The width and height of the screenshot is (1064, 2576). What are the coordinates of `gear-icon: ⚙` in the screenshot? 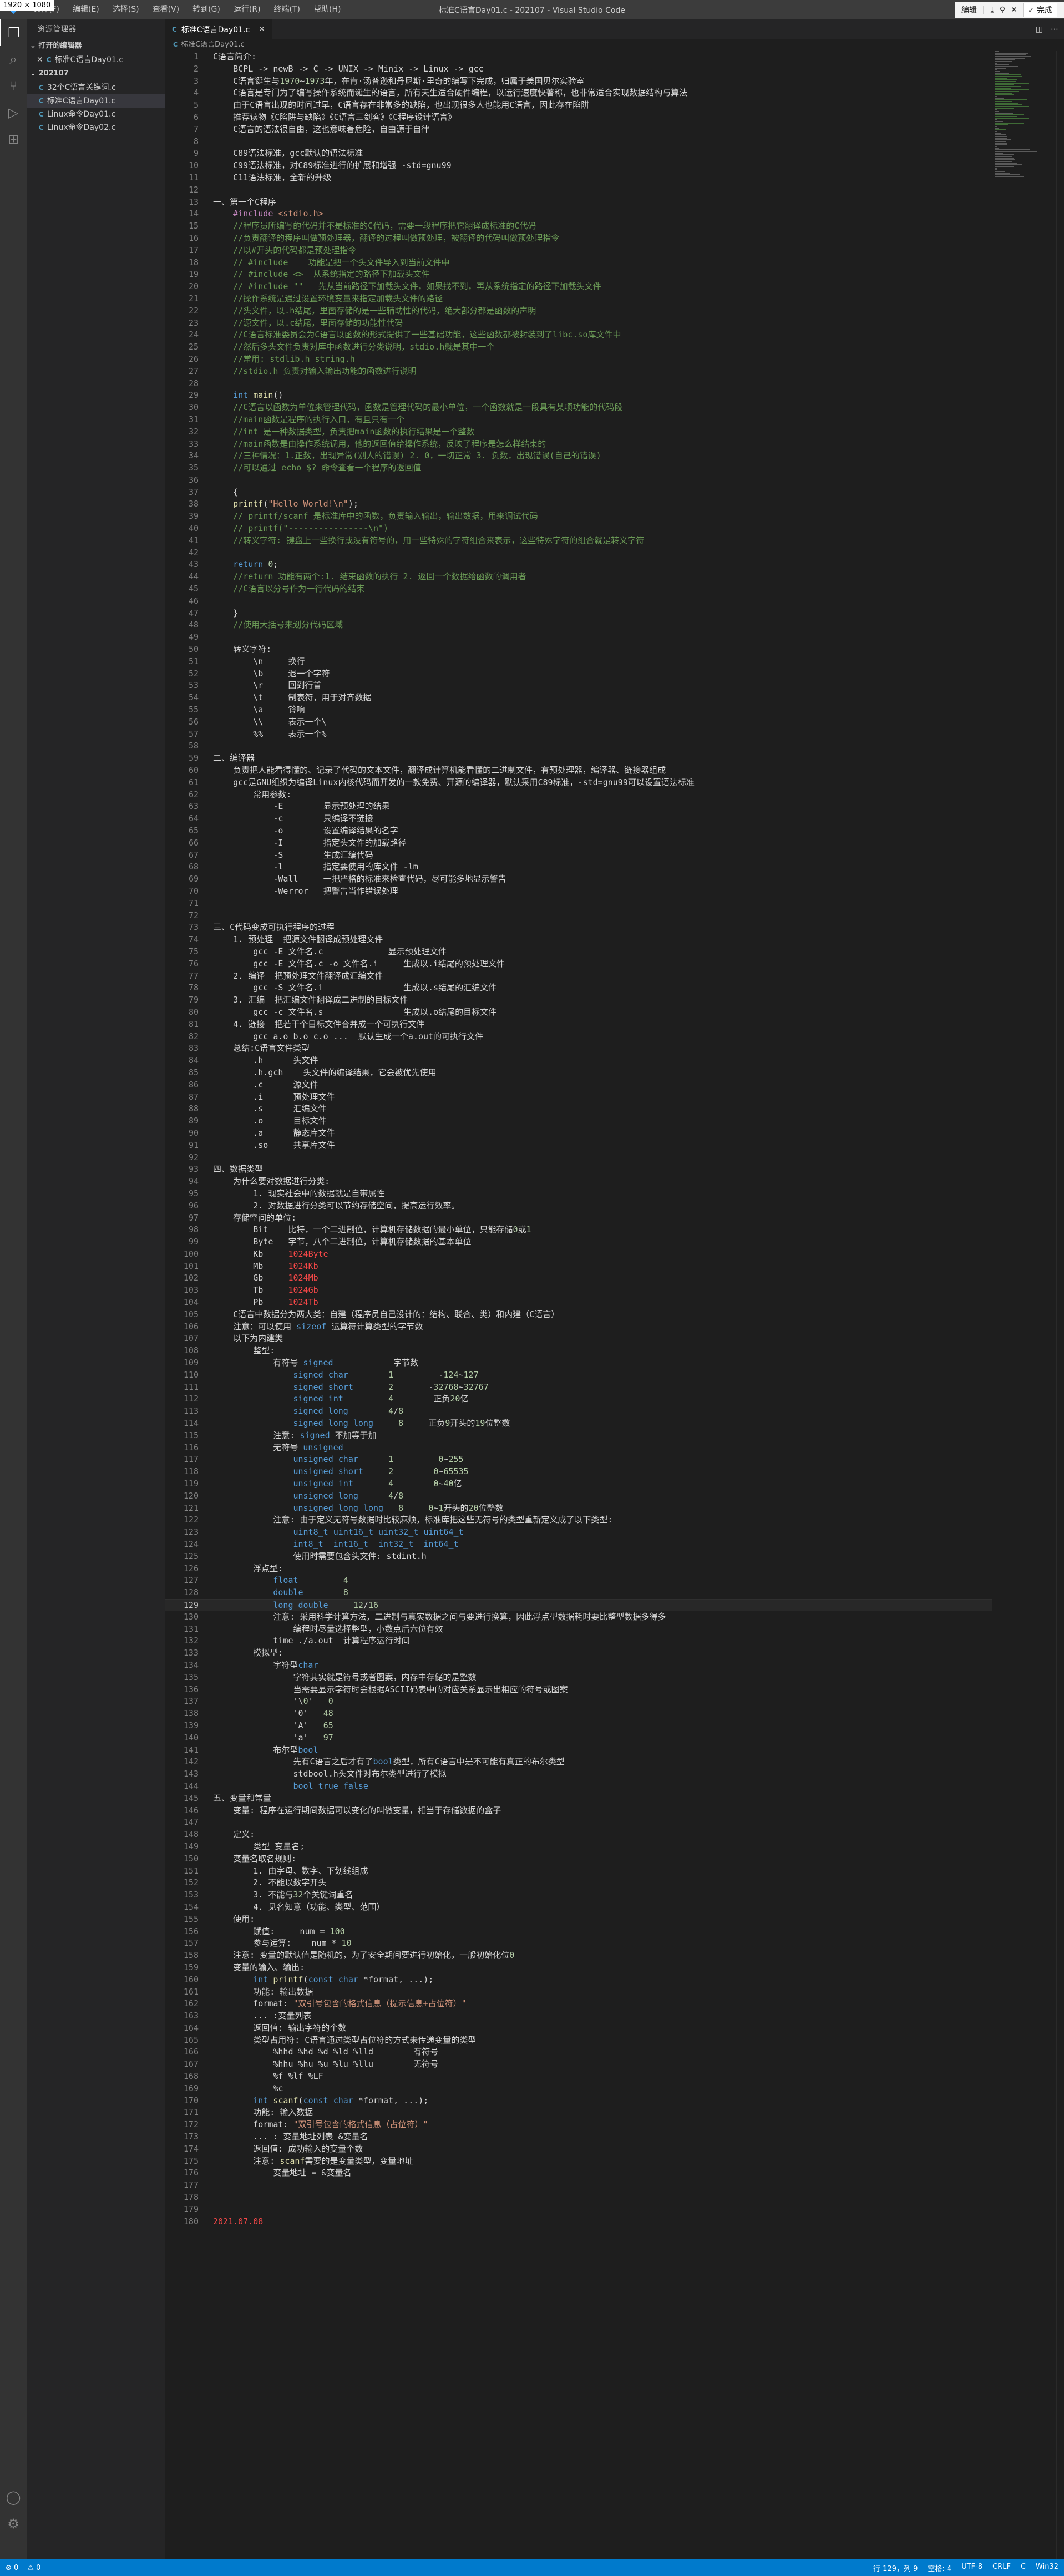 It's located at (13, 2524).